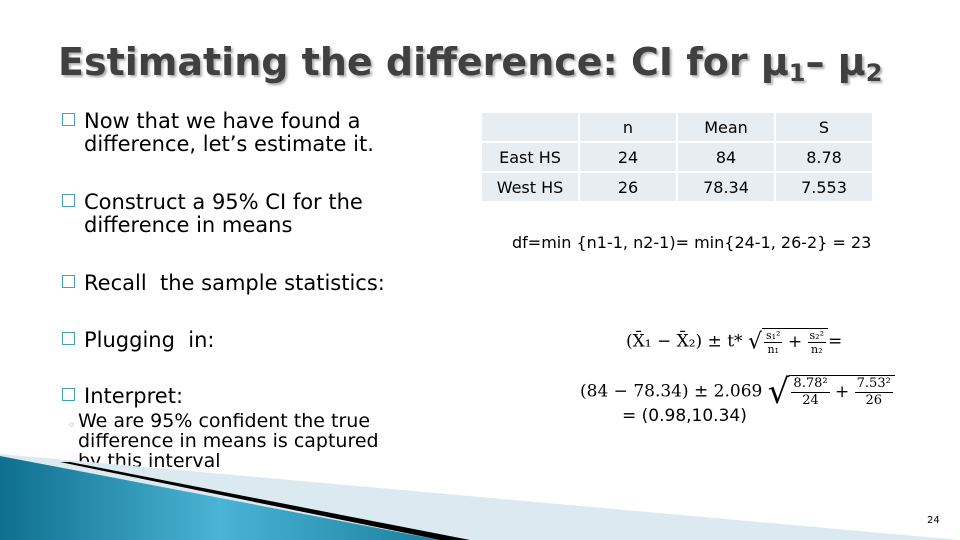 Image resolution: width=960 pixels, height=540 pixels. I want to click on fraction: 8.78² 24, so click(810, 392).